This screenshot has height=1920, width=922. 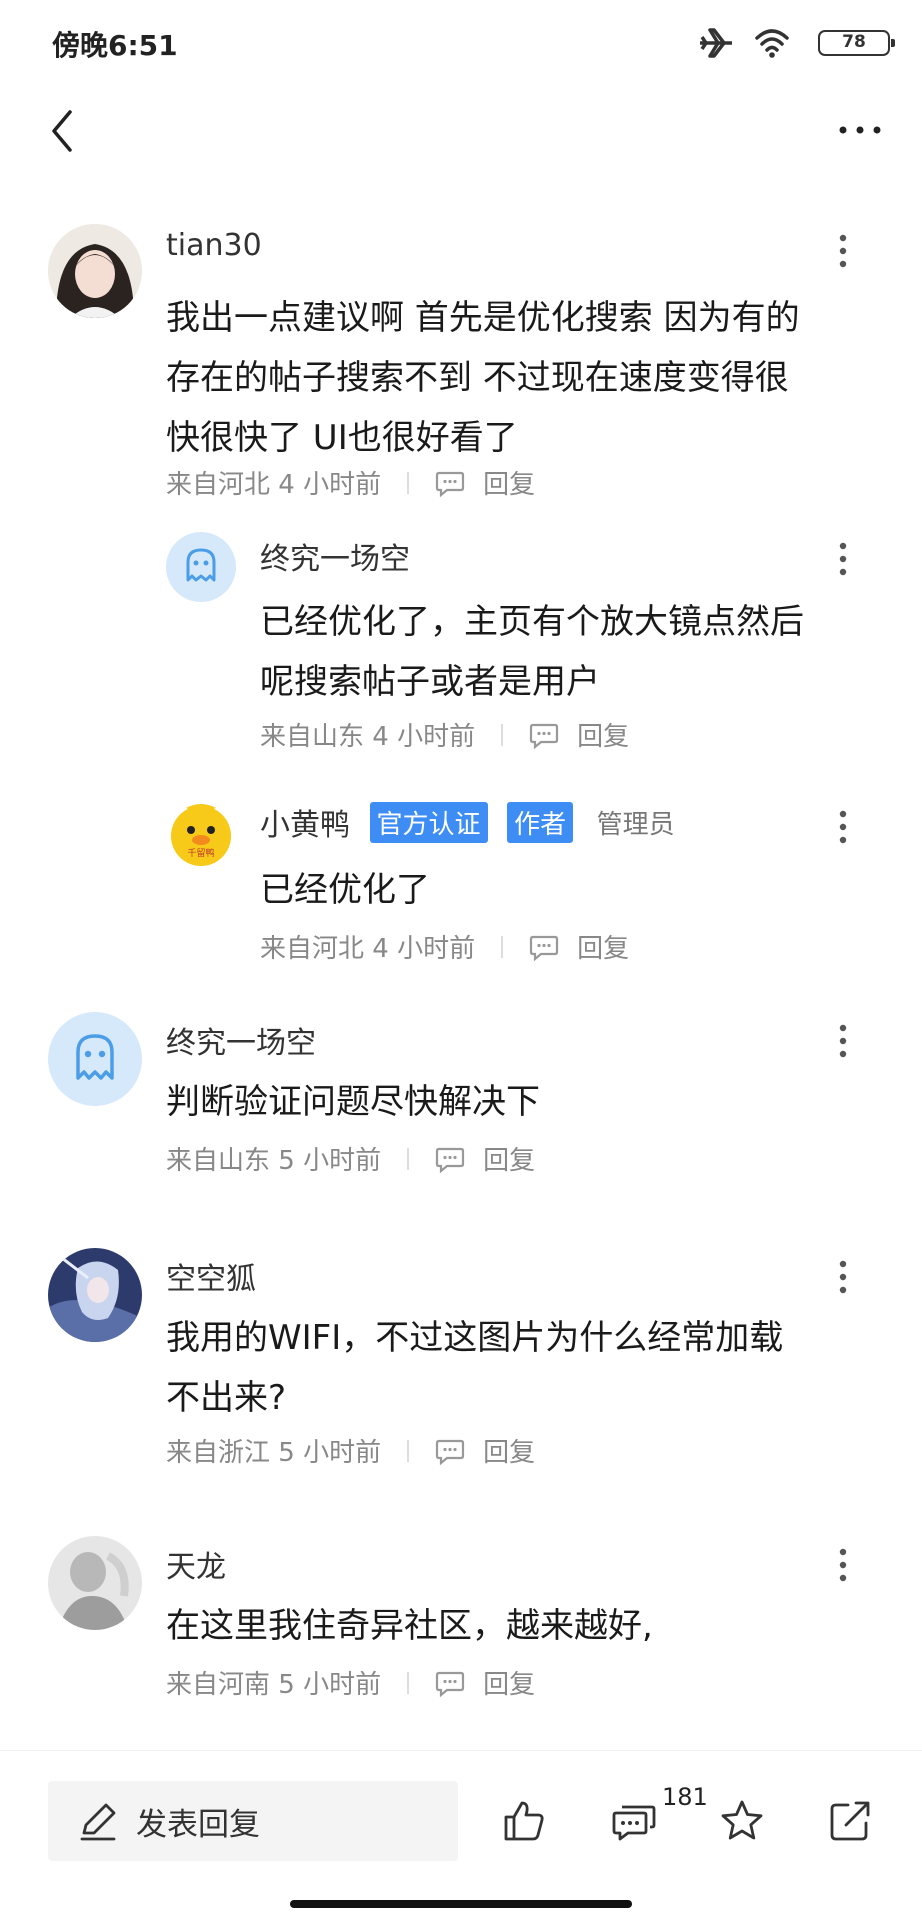 I want to click on status-icons: 78, so click(x=777, y=43).